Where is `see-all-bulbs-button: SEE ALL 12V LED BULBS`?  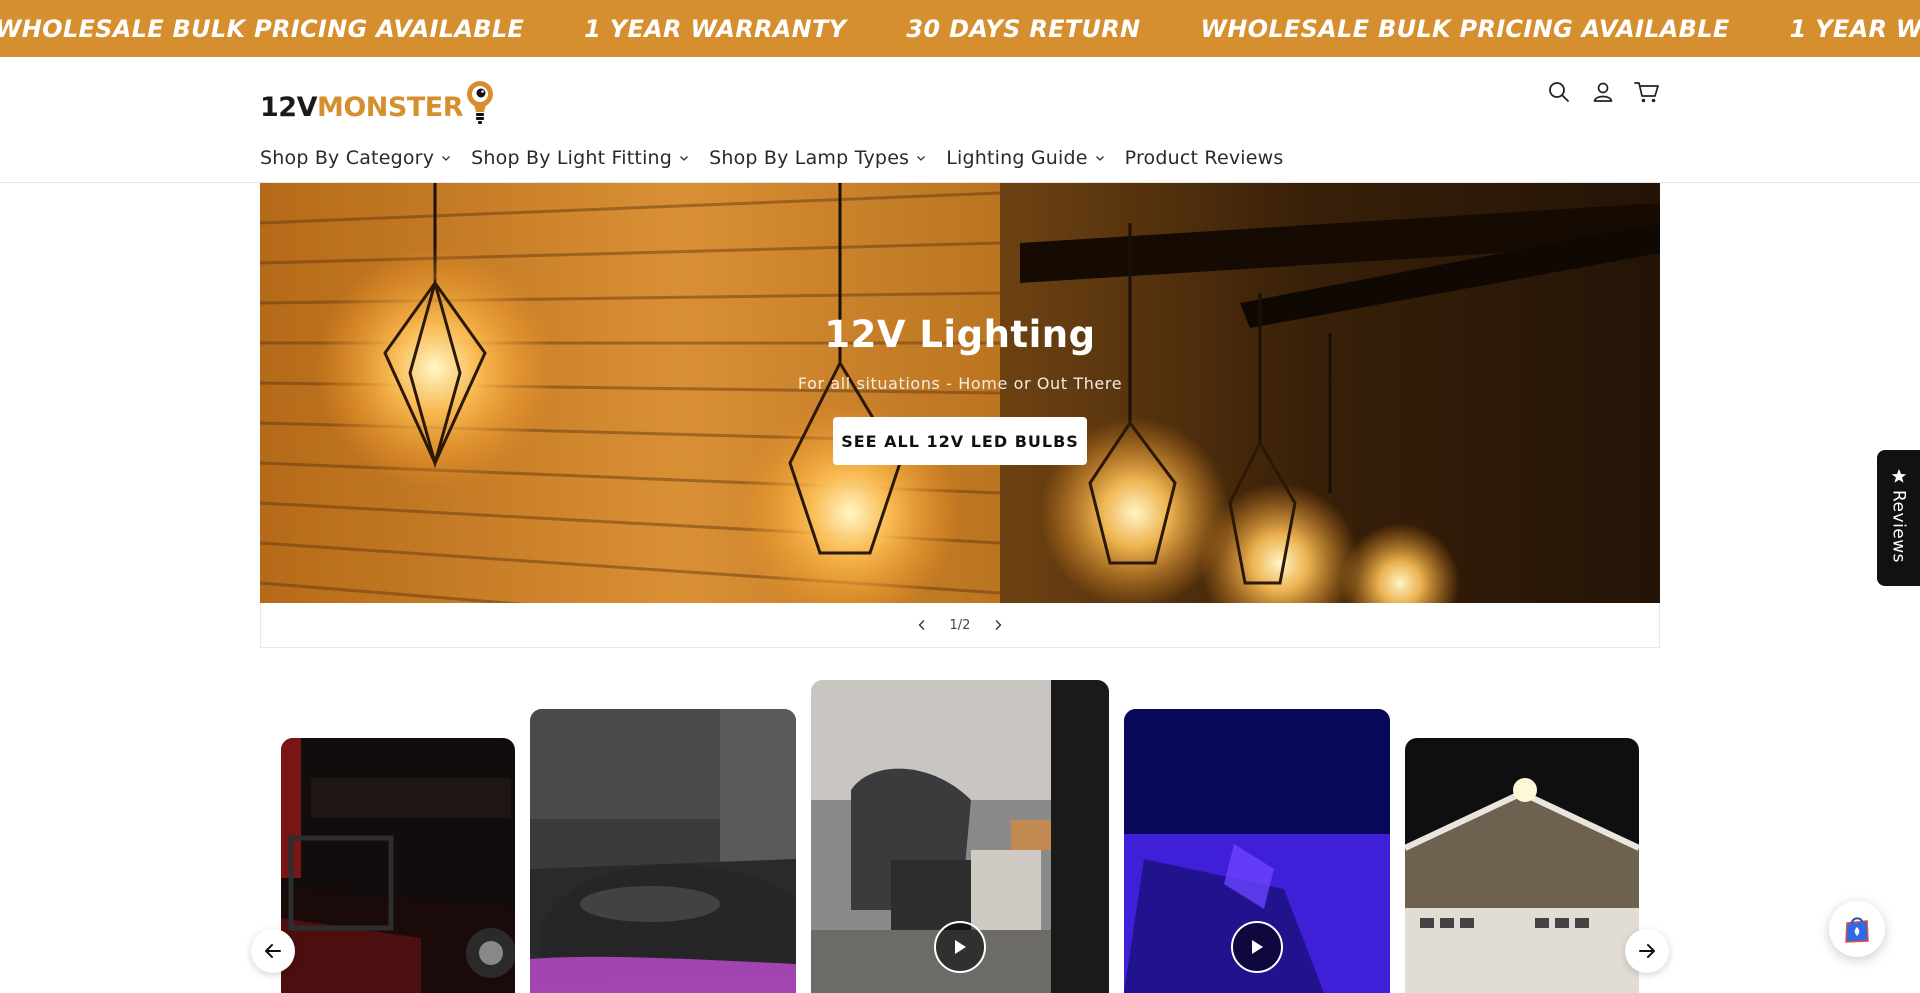
see-all-bulbs-button: SEE ALL 12V LED BULBS is located at coordinates (960, 441).